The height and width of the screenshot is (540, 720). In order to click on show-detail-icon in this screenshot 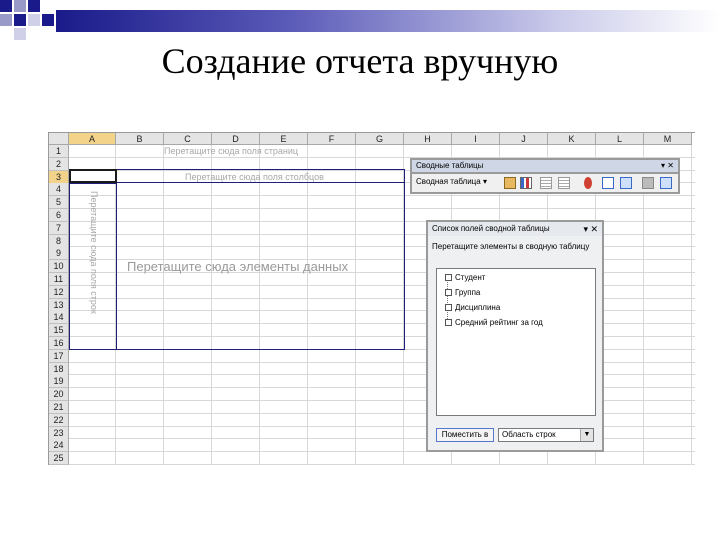, I will do `click(564, 183)`.